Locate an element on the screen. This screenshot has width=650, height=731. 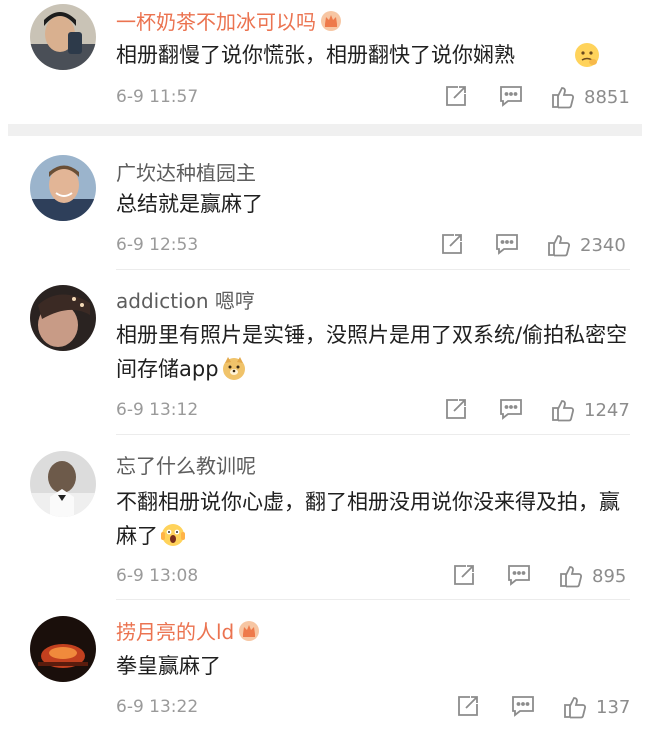
username-text: 捞月亮的人ld is located at coordinates (175, 632).